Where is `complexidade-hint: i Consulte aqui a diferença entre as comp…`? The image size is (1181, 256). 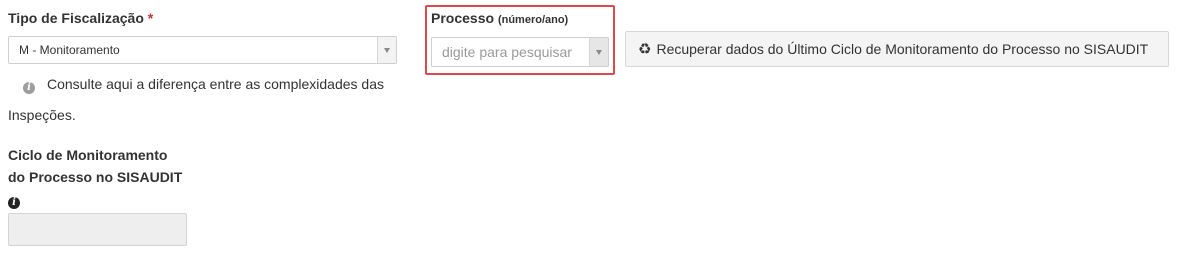
complexidade-hint: i Consulte aqui a diferença entre as comp… is located at coordinates (213, 84).